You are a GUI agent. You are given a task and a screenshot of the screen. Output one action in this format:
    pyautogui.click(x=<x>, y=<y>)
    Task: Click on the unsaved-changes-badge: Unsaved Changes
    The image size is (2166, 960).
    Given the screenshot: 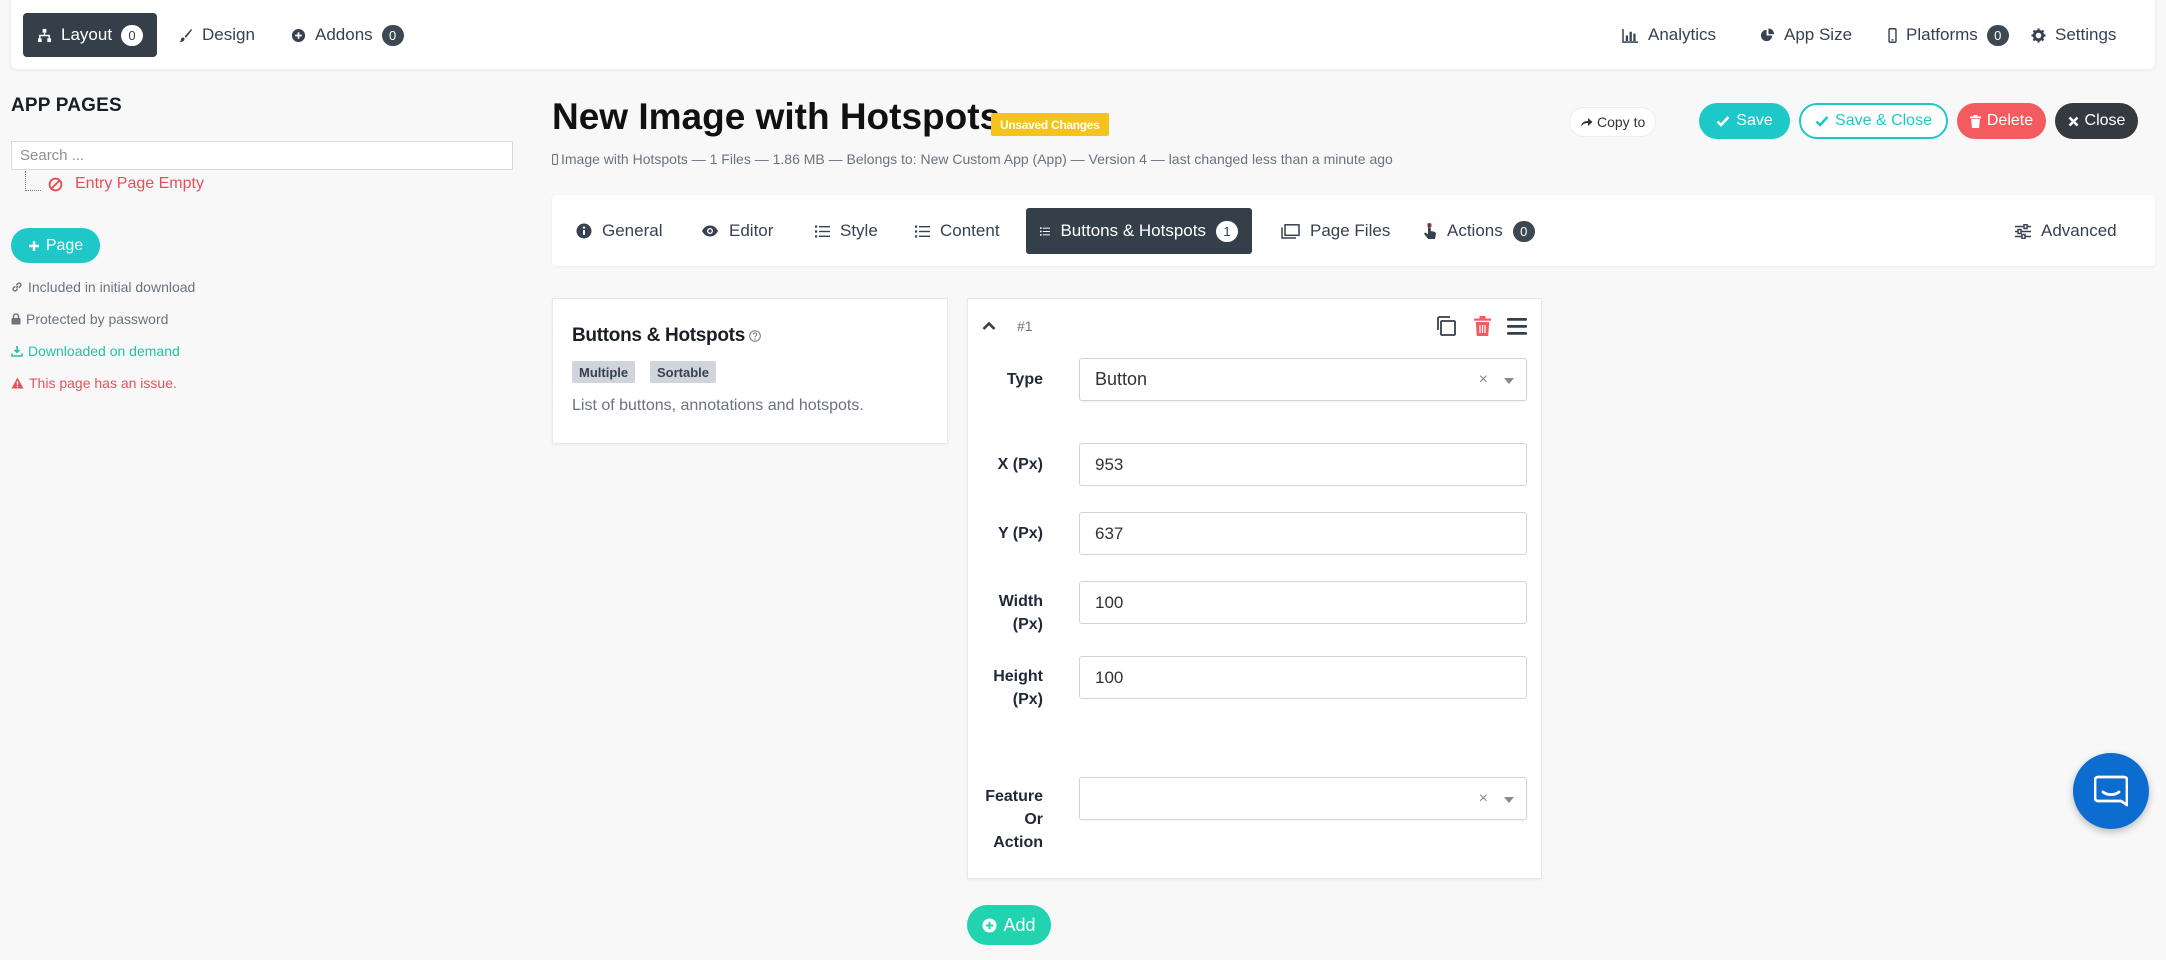 What is the action you would take?
    pyautogui.click(x=1050, y=124)
    